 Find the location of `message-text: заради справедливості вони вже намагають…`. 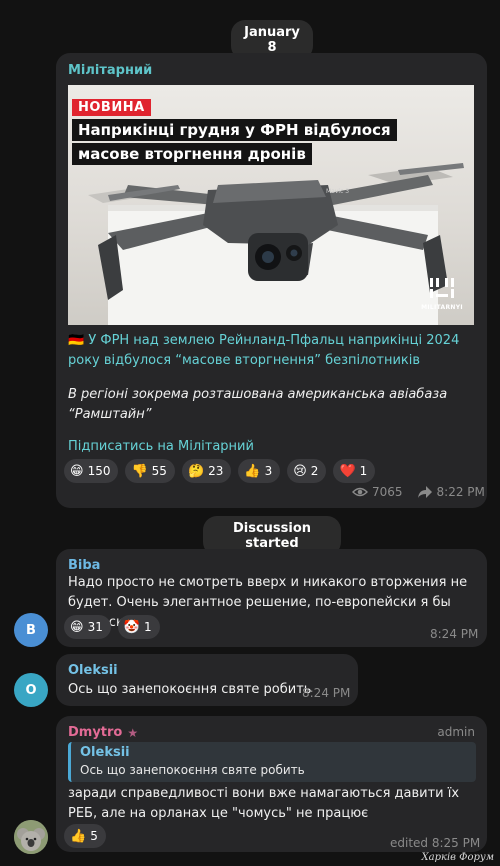

message-text: заради справедливості вони вже намагають… is located at coordinates (264, 803).